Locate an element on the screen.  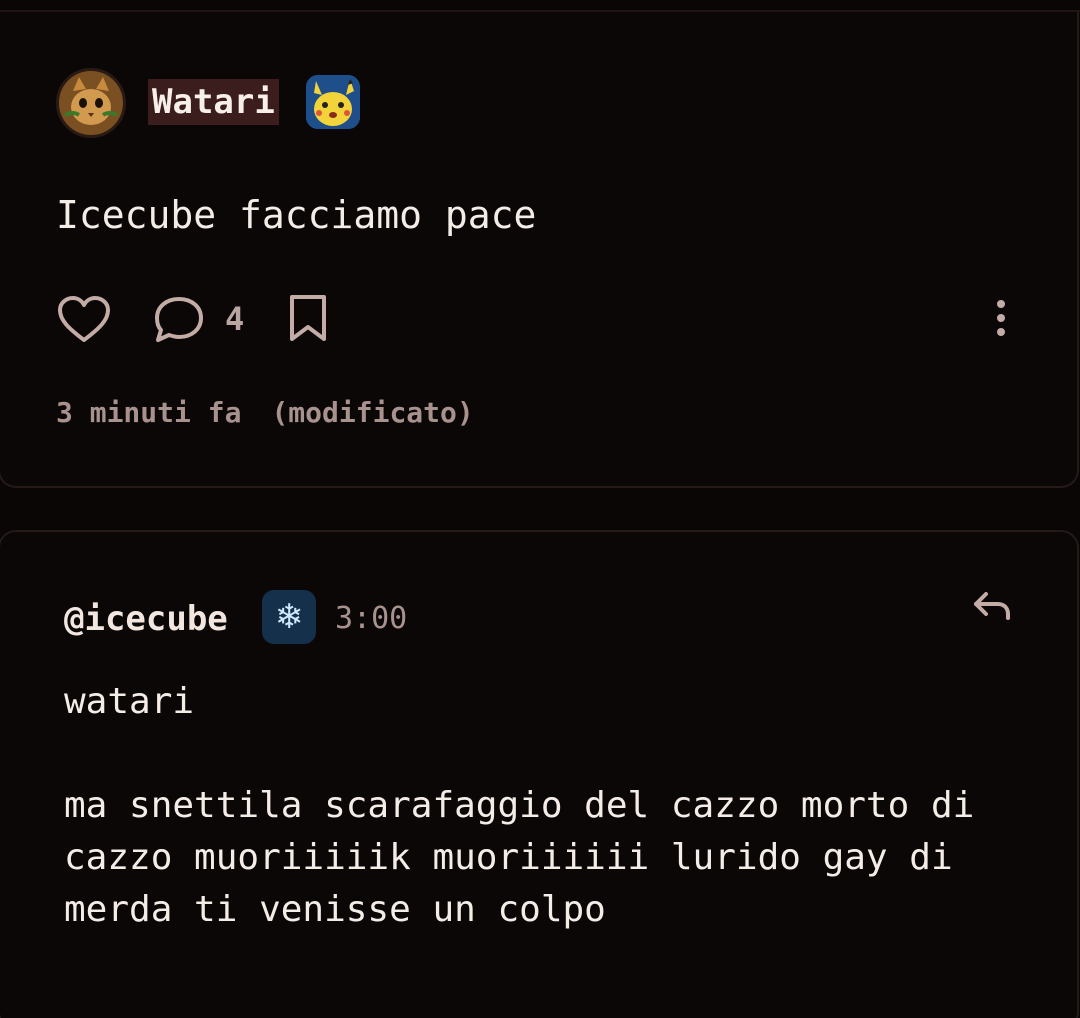
author-avatar is located at coordinates (91, 103).